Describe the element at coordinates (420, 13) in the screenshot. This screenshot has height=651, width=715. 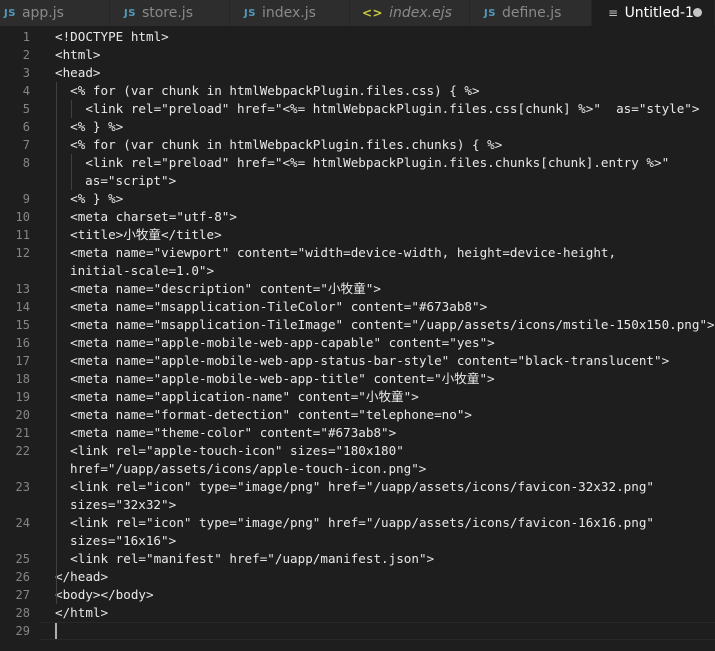
I see `tab-label: index.ejs` at that location.